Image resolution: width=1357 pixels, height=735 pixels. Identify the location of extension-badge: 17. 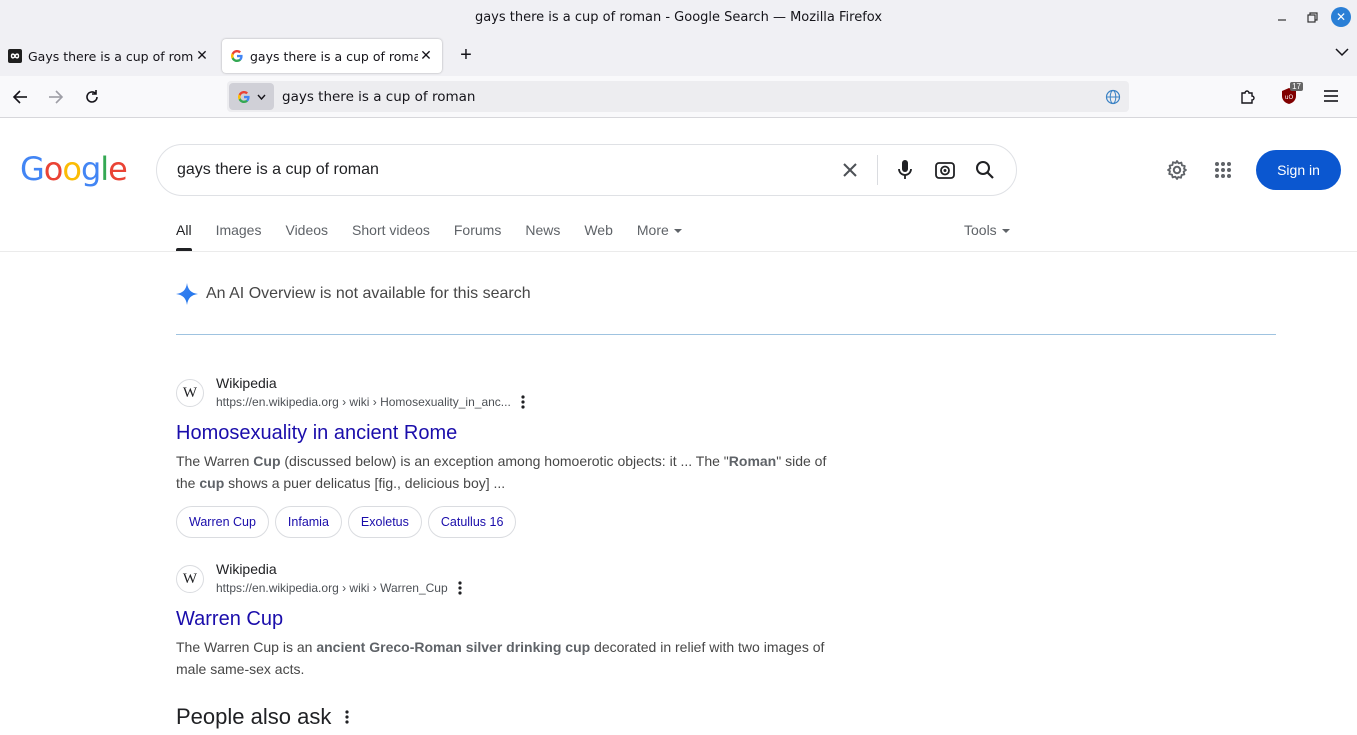
(1296, 86).